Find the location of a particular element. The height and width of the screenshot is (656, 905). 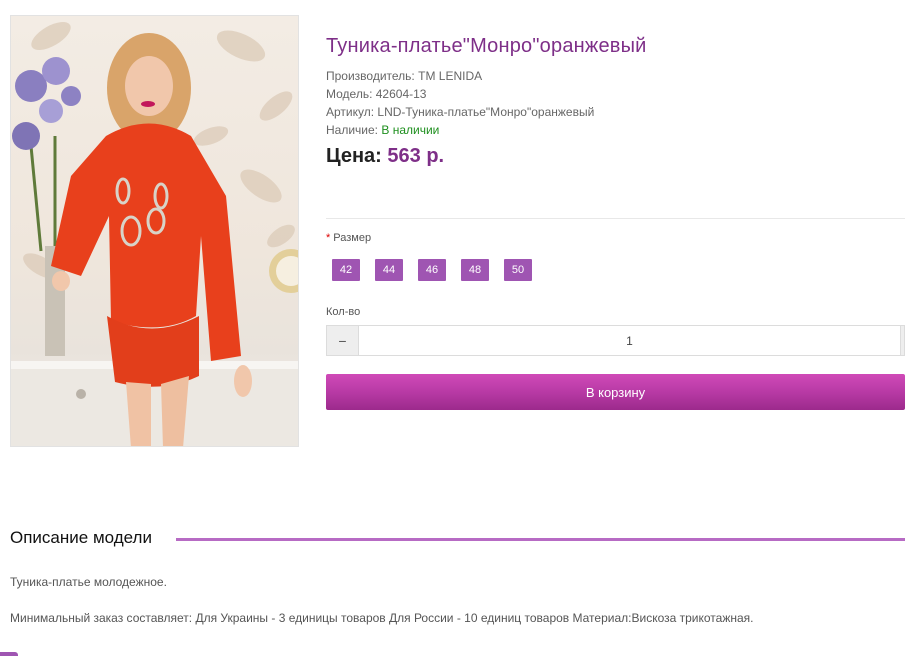

quantity-minus-button: − is located at coordinates (343, 340).